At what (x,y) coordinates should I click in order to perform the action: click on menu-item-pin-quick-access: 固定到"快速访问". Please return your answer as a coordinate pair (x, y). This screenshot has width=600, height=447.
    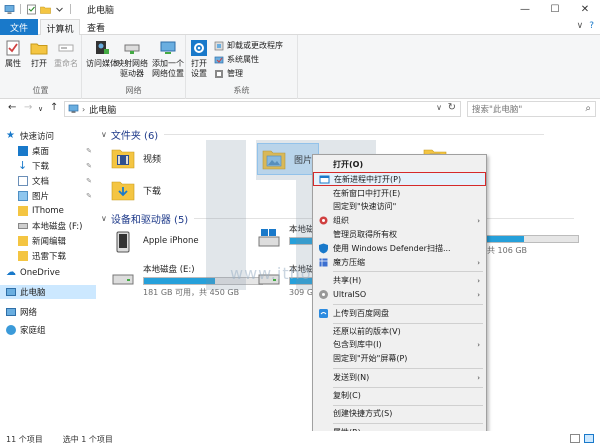
    Looking at the image, I should click on (399, 206).